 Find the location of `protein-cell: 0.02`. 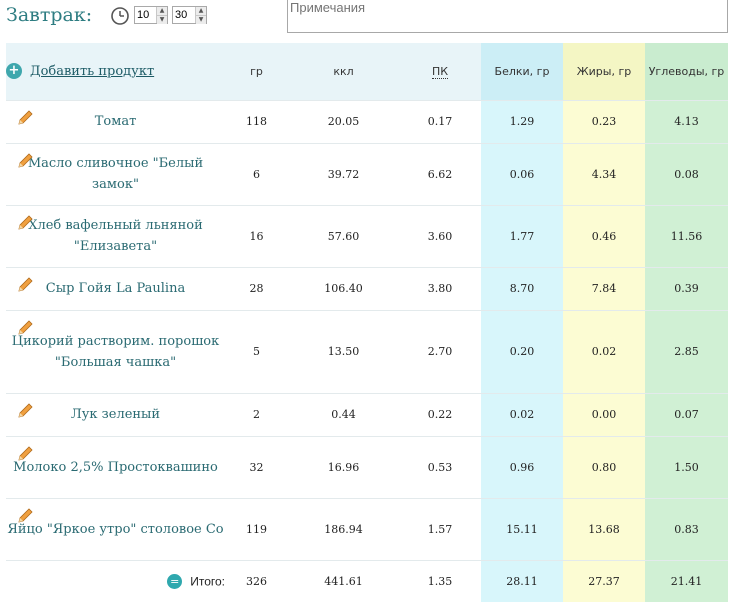

protein-cell: 0.02 is located at coordinates (522, 415).